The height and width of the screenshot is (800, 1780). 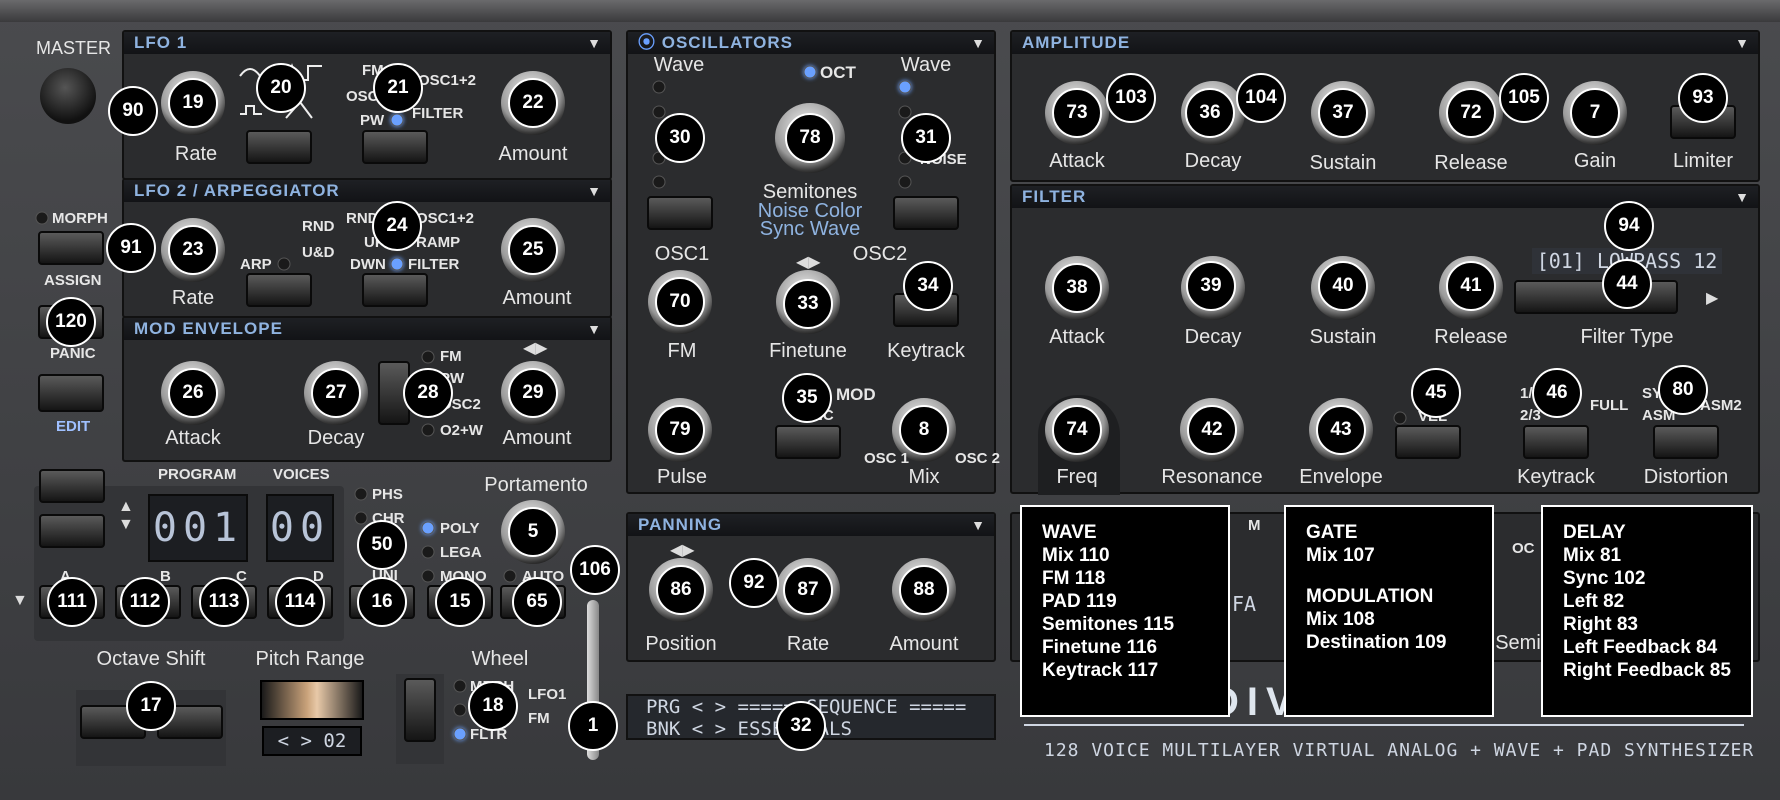 What do you see at coordinates (647, 42) in the screenshot?
I see `power-icon: ⦿` at bounding box center [647, 42].